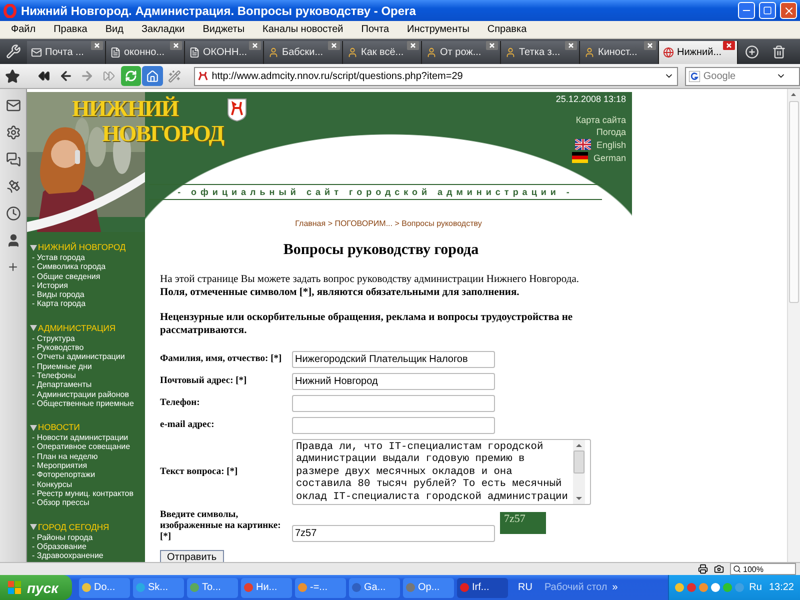 The image size is (800, 600). I want to click on language-link: German, so click(609, 157).